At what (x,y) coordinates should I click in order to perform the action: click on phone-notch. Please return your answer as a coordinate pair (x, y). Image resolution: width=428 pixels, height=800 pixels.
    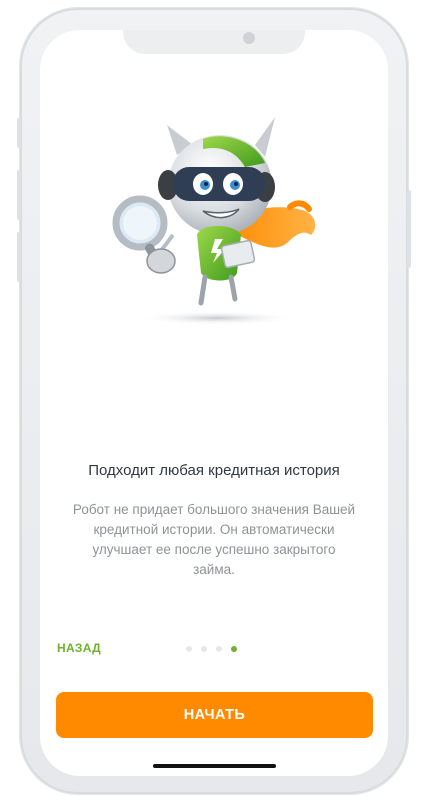
    Looking at the image, I should click on (214, 42).